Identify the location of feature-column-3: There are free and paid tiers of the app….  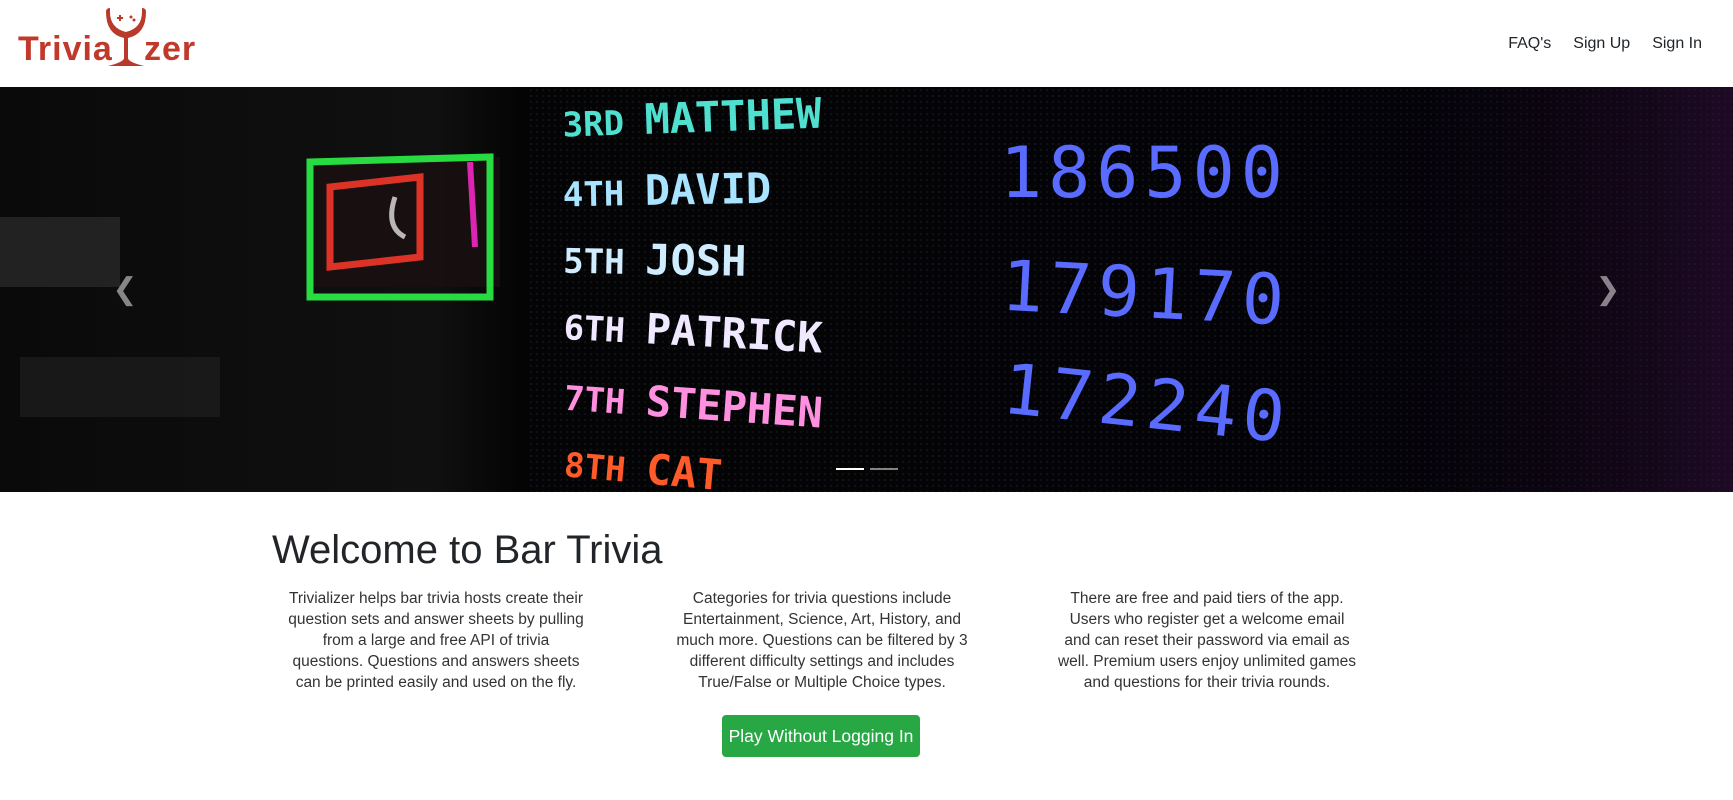
(1207, 640).